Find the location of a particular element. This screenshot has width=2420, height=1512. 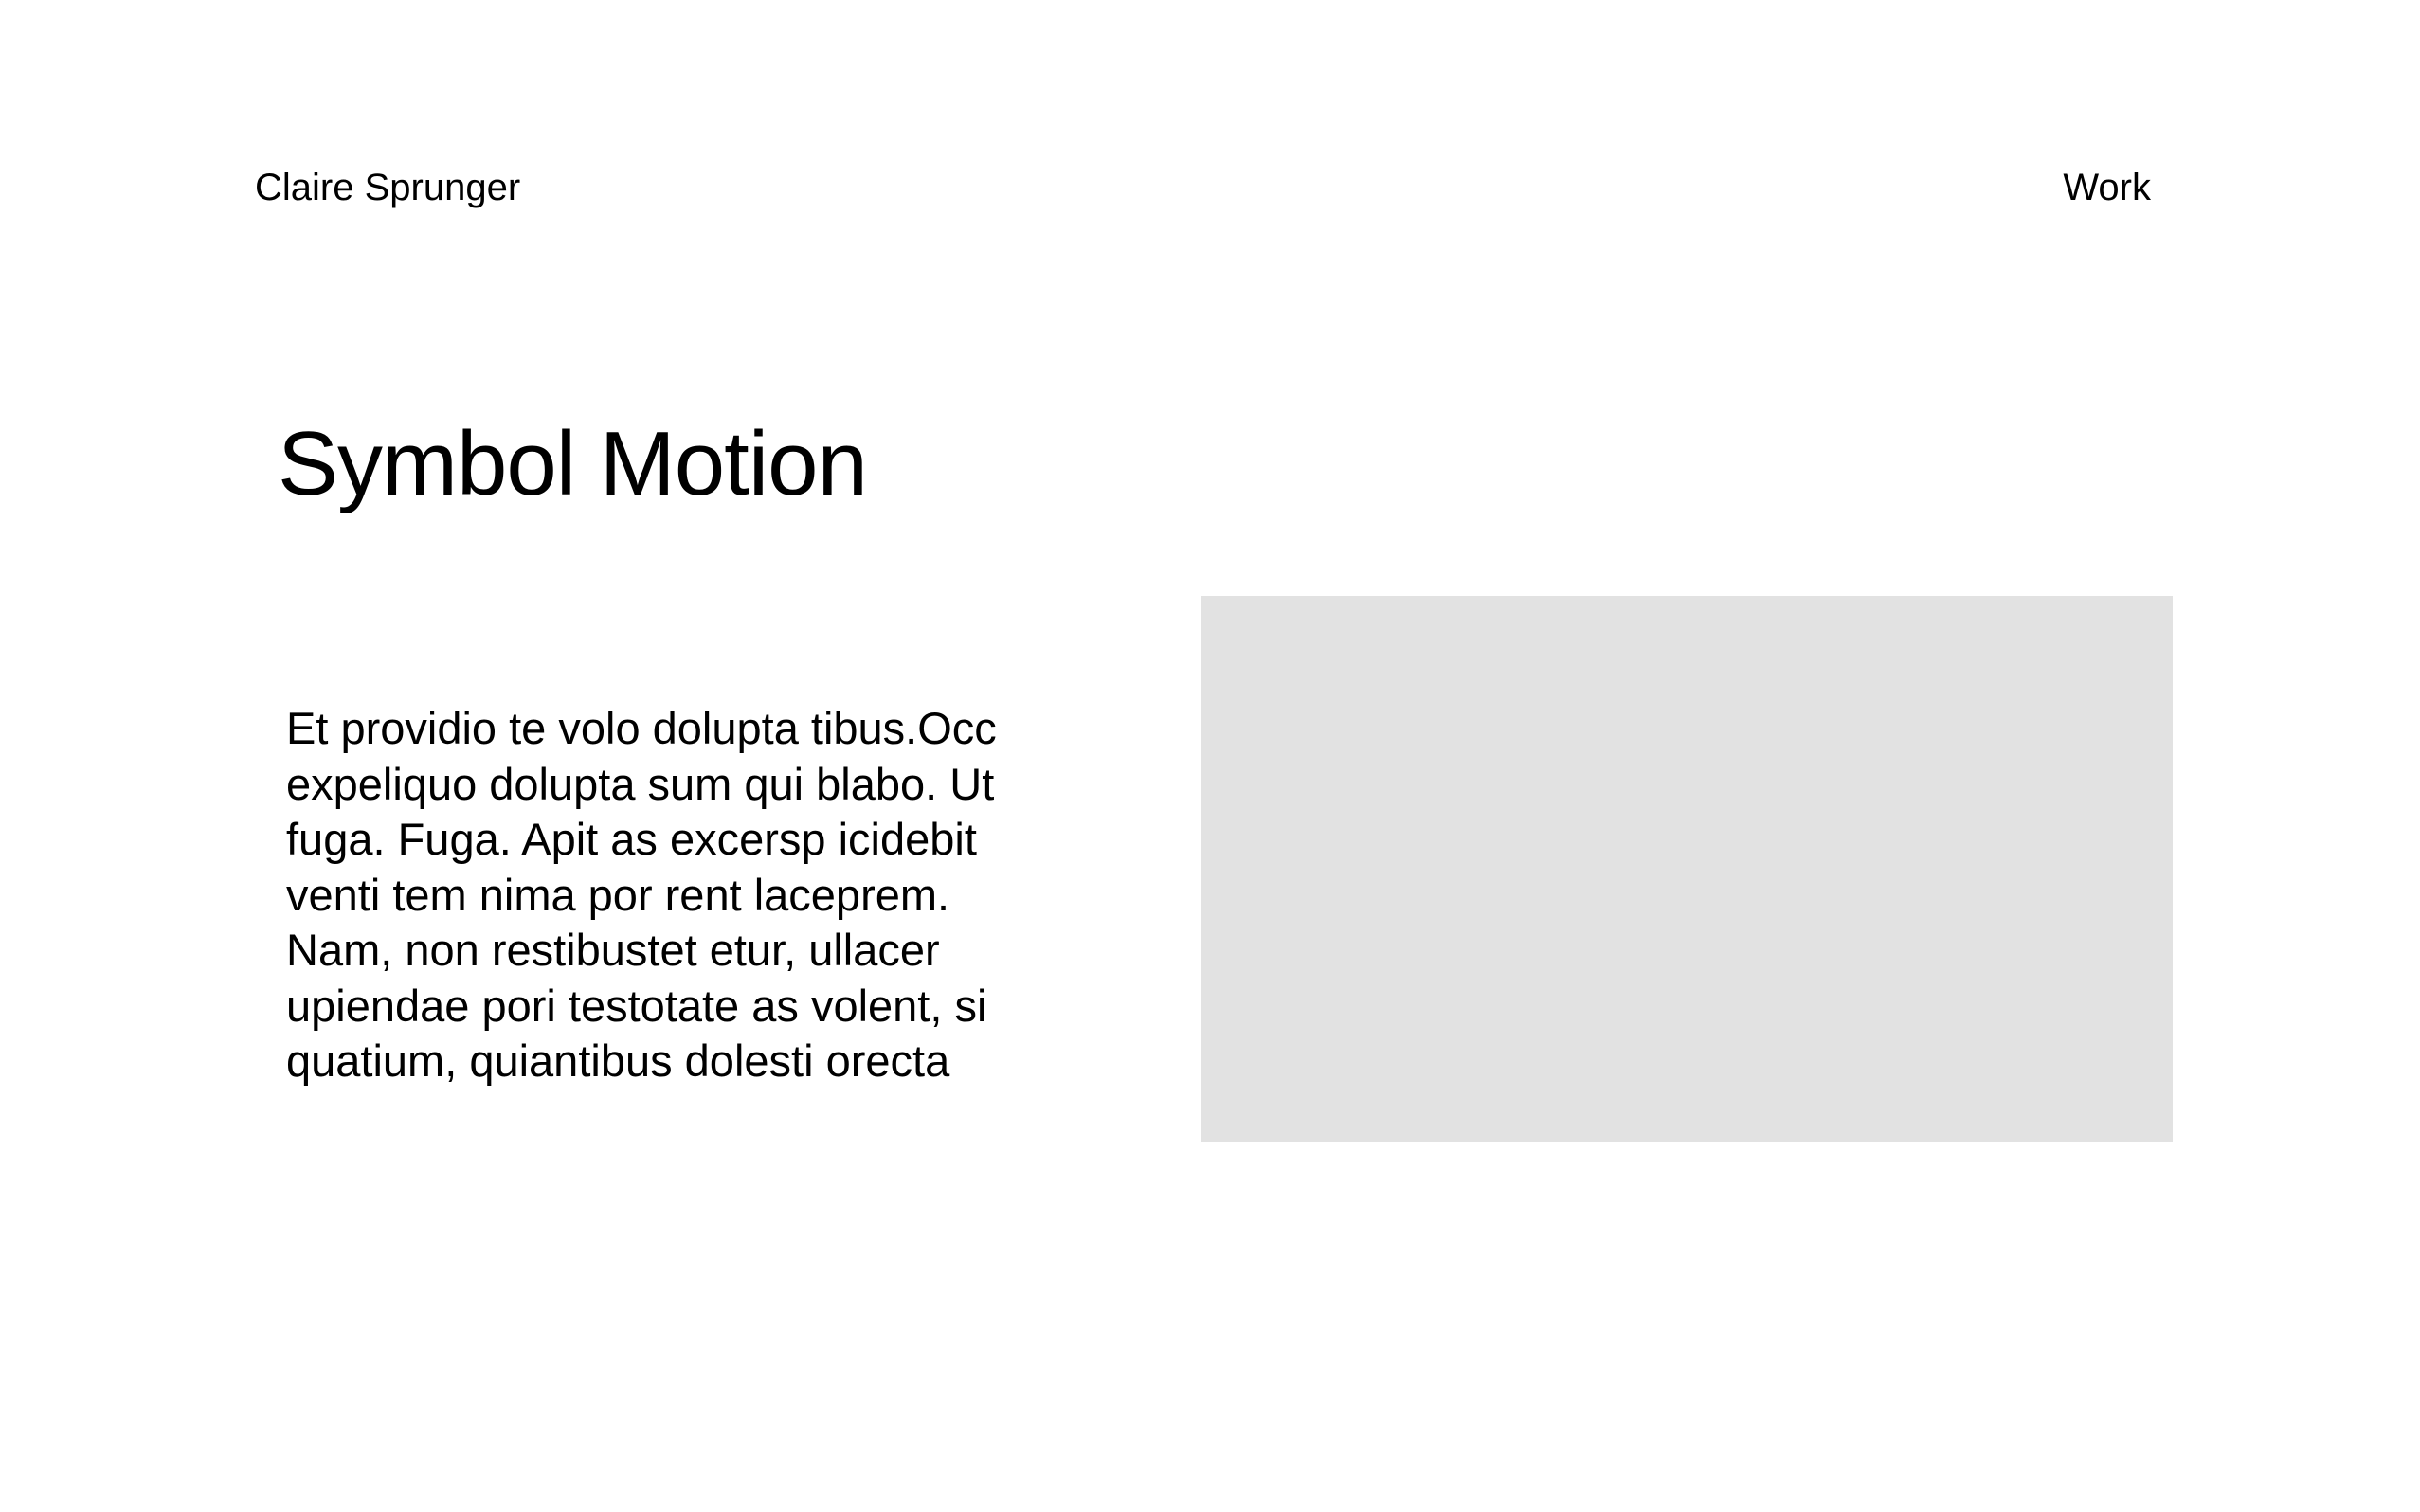

media-placeholder is located at coordinates (1687, 869).